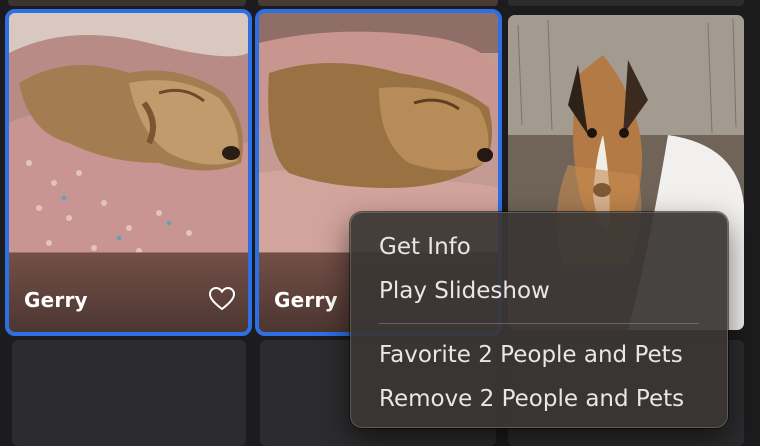  What do you see at coordinates (539, 291) in the screenshot?
I see `menu-item-play-slideshow: Play Slideshow` at bounding box center [539, 291].